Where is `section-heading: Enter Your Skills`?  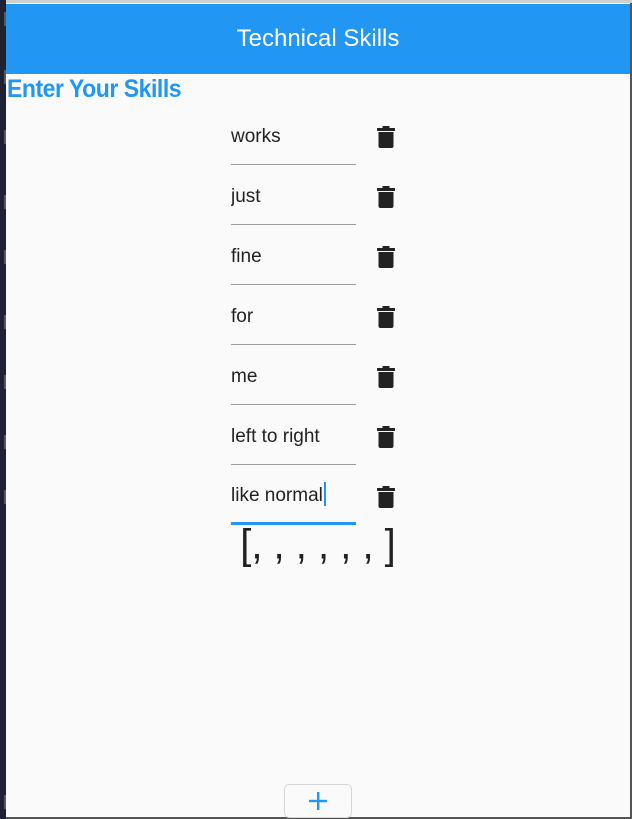 section-heading: Enter Your Skills is located at coordinates (94, 89).